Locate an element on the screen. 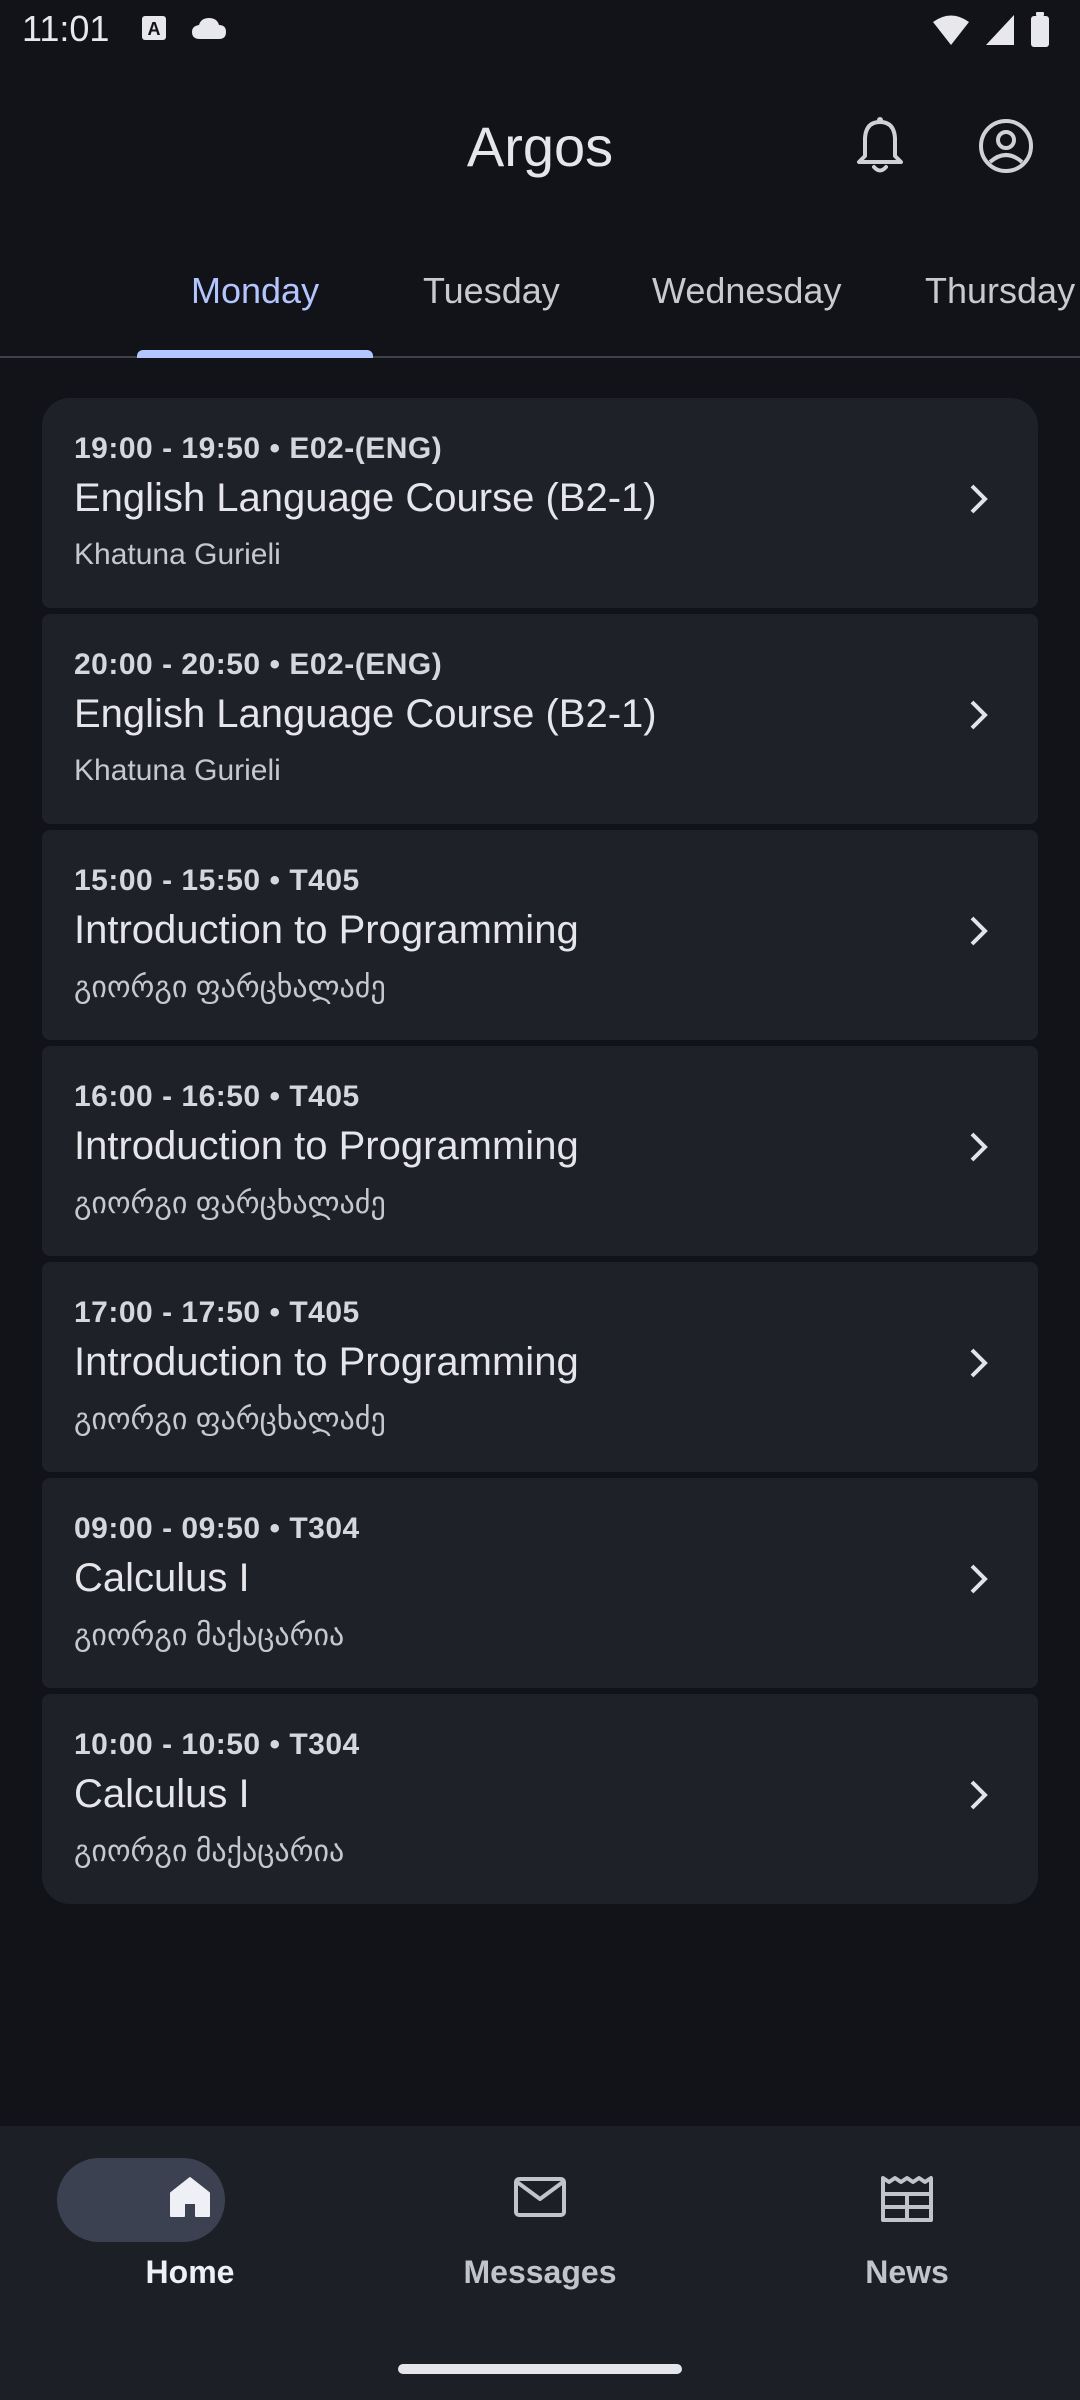 The image size is (1080, 2400). class-meta: 20:00 - 20:50 • E02-(ENG) is located at coordinates (258, 665).